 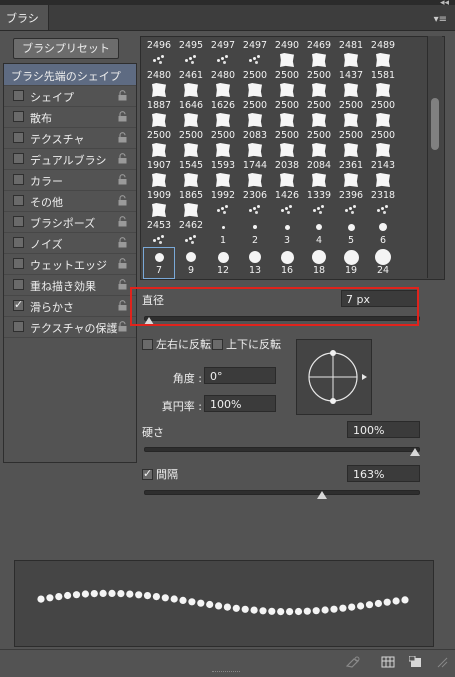 What do you see at coordinates (322, 495) in the screenshot?
I see `spacing-slider-knob` at bounding box center [322, 495].